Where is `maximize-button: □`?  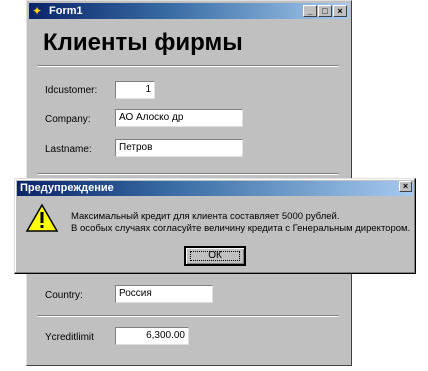 maximize-button: □ is located at coordinates (325, 11).